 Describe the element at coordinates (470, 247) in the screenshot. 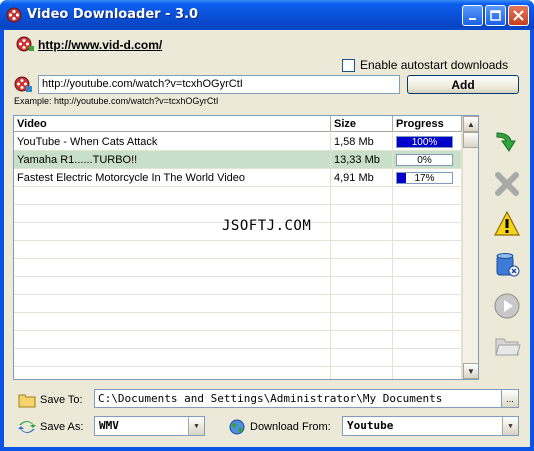

I see `vertical-scrollbar: ▲ ▼` at that location.